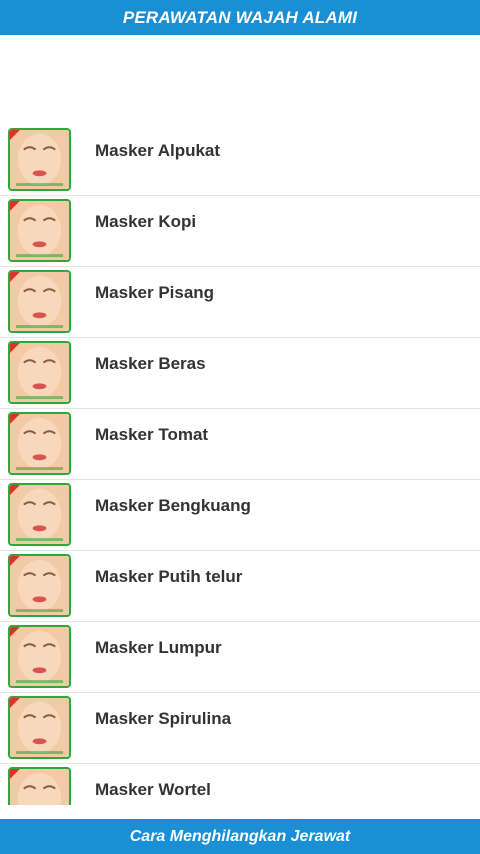  Describe the element at coordinates (240, 657) in the screenshot. I see `list-item: Masker Lumpur` at that location.